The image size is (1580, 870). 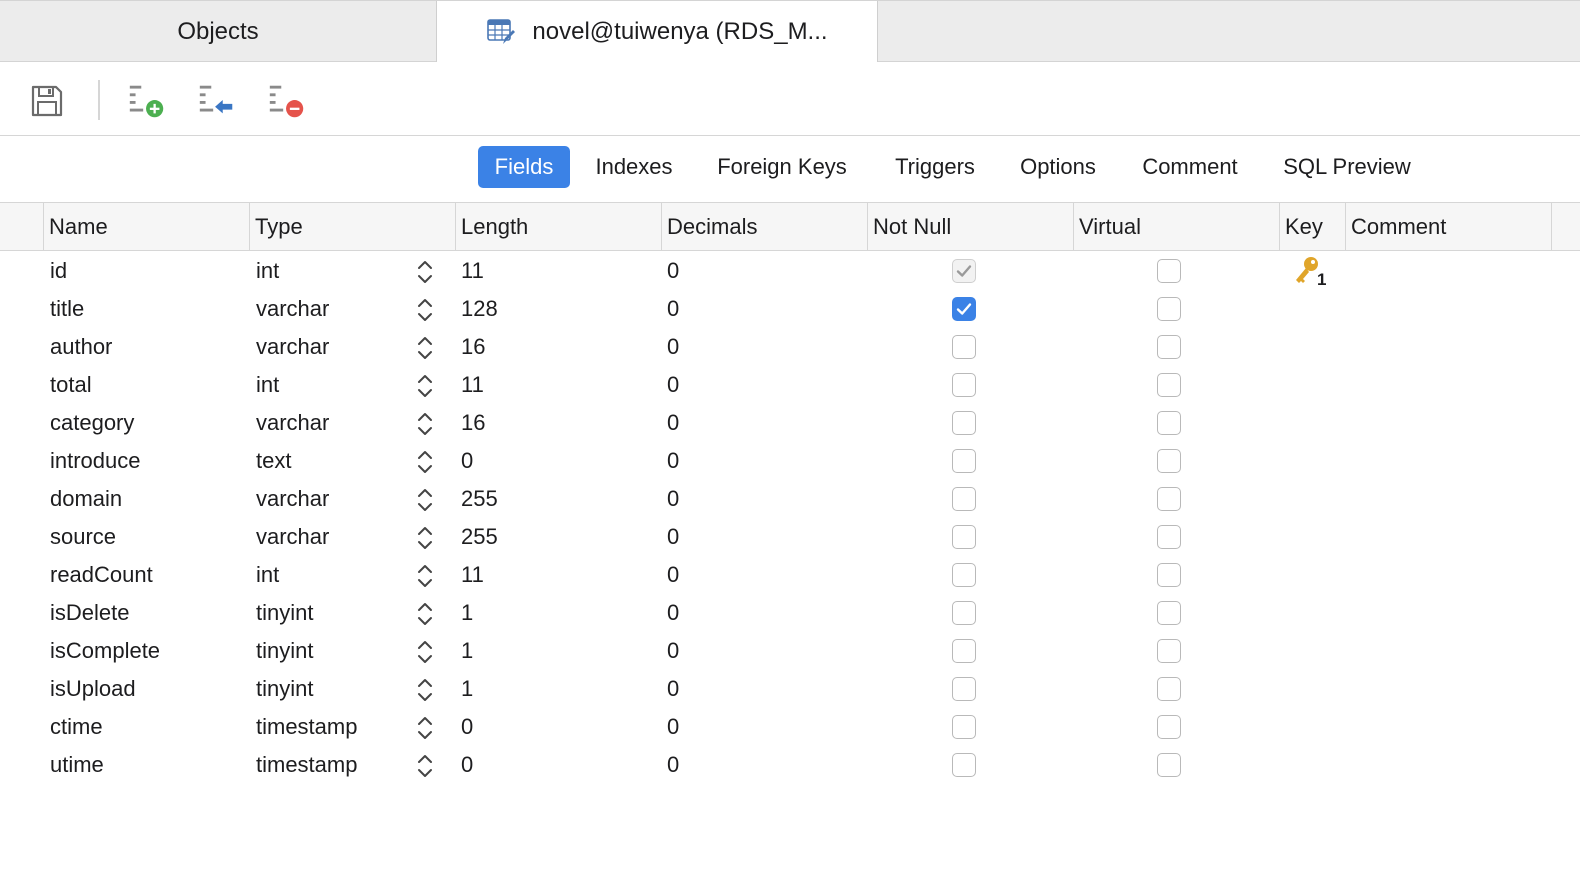 What do you see at coordinates (1347, 167) in the screenshot?
I see `subtab-sql-preview: SQL Preview` at bounding box center [1347, 167].